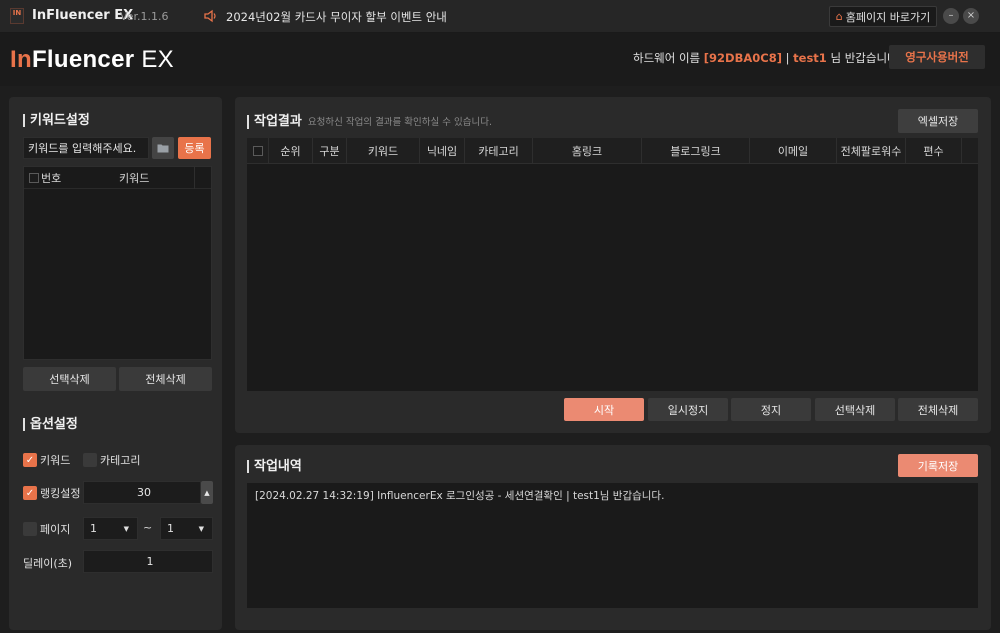  I want to click on result-title: 작업결과 요청하신 작업의 결과를 확인하실 수 있습니다., so click(369, 122).